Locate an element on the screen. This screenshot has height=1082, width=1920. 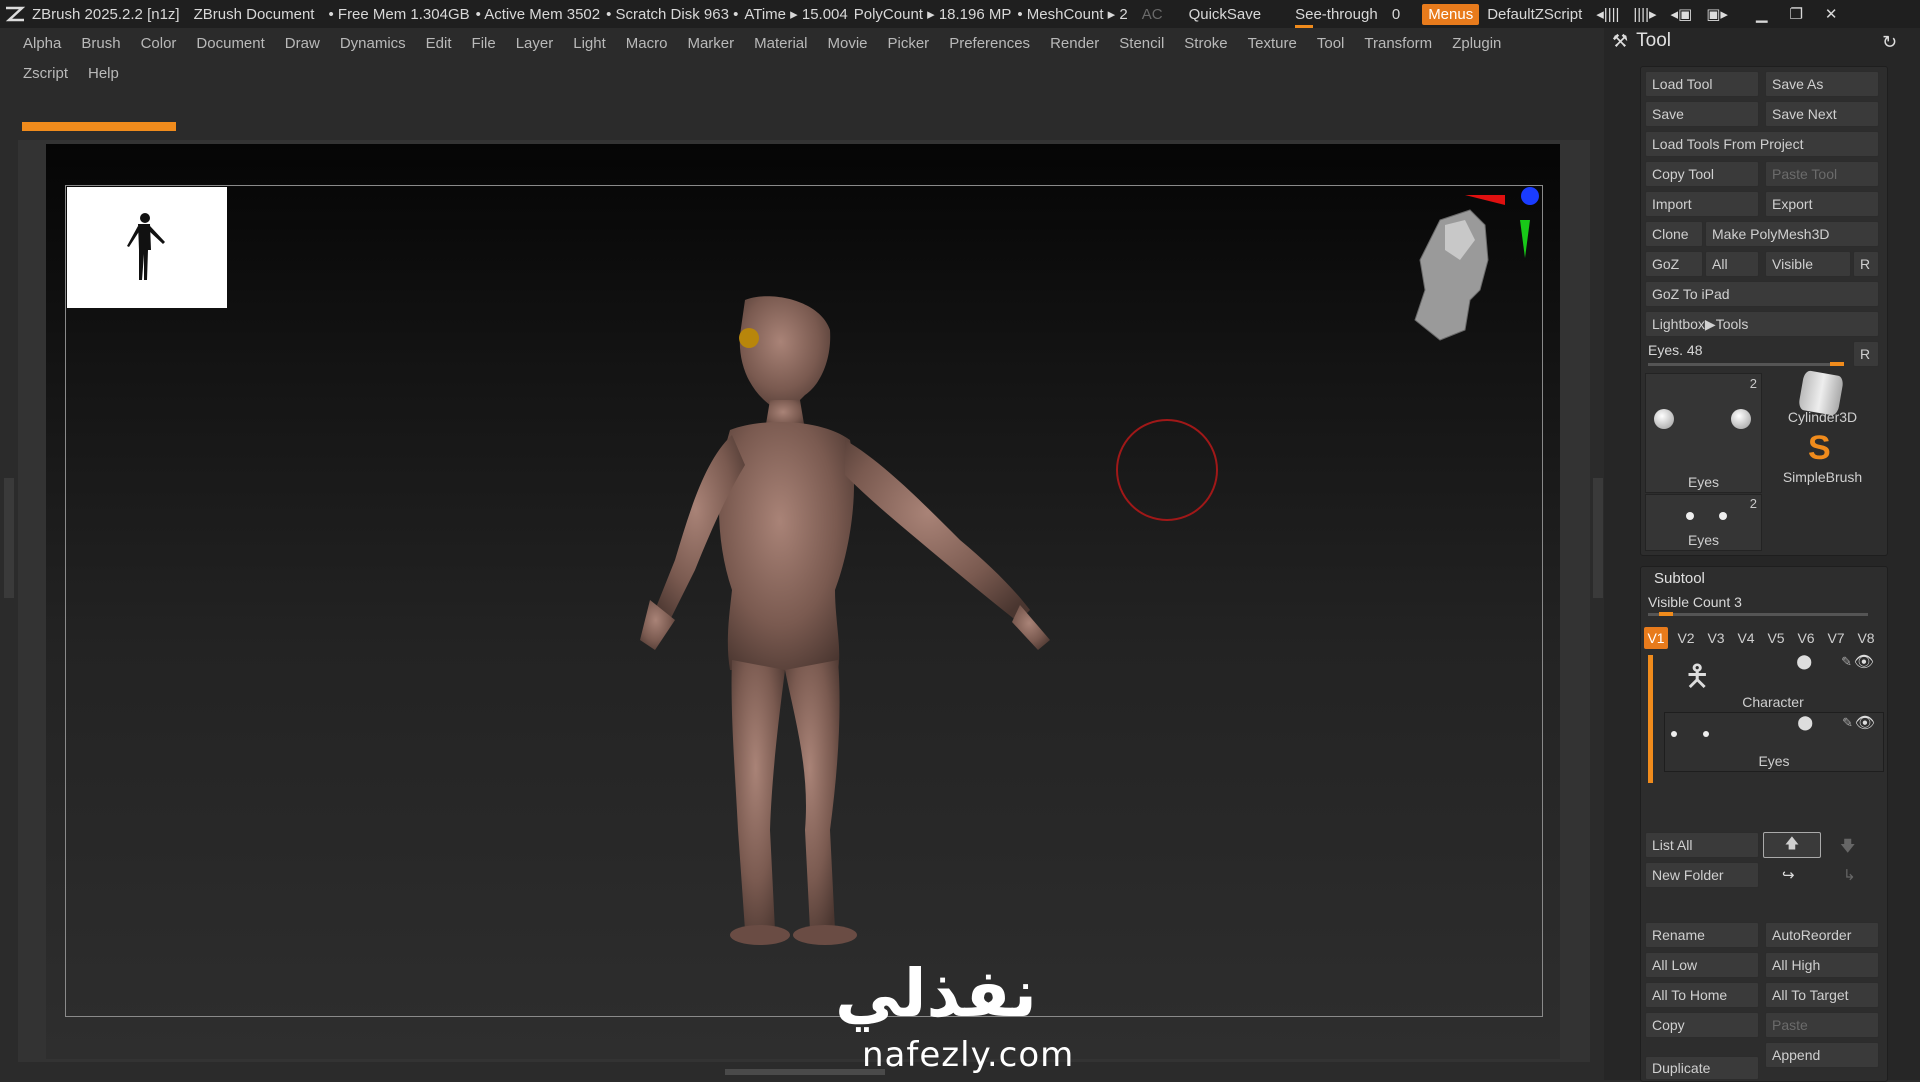
seethrough-slider: See-through 0 is located at coordinates (1347, 17).